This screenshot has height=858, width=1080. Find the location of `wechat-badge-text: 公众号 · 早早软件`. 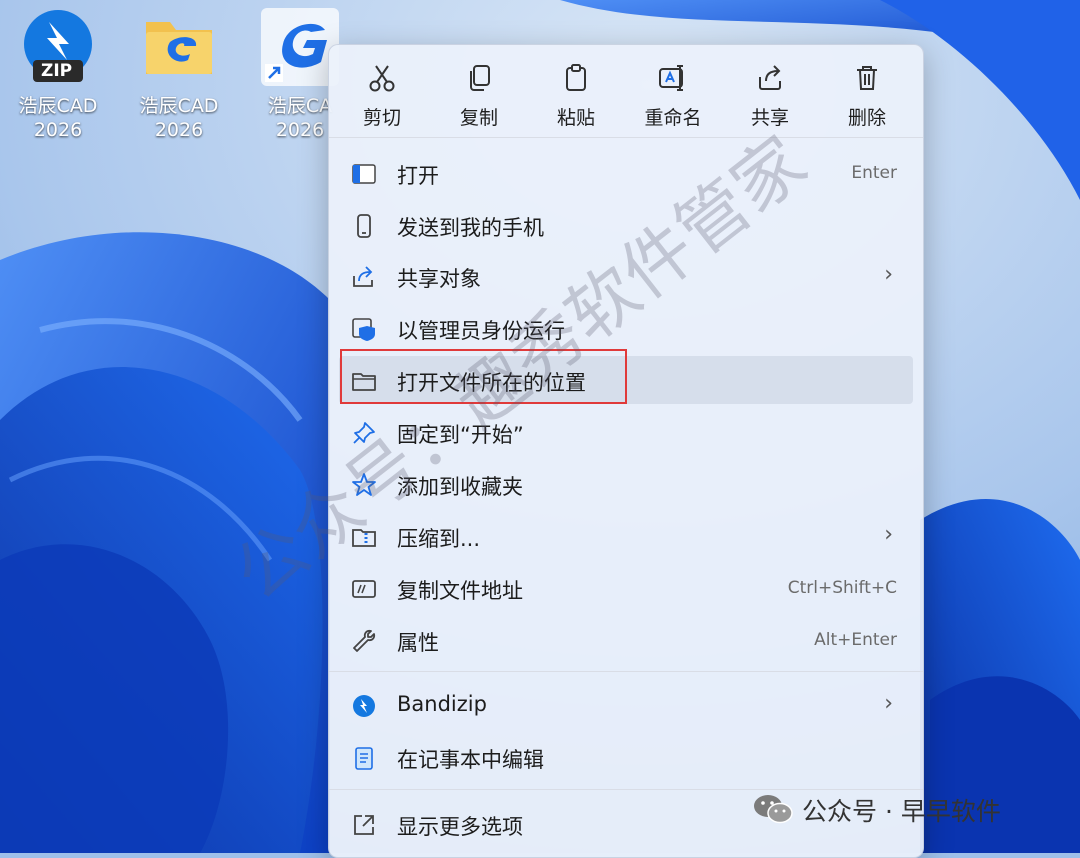

wechat-badge-text: 公众号 · 早早软件 is located at coordinates (901, 811).